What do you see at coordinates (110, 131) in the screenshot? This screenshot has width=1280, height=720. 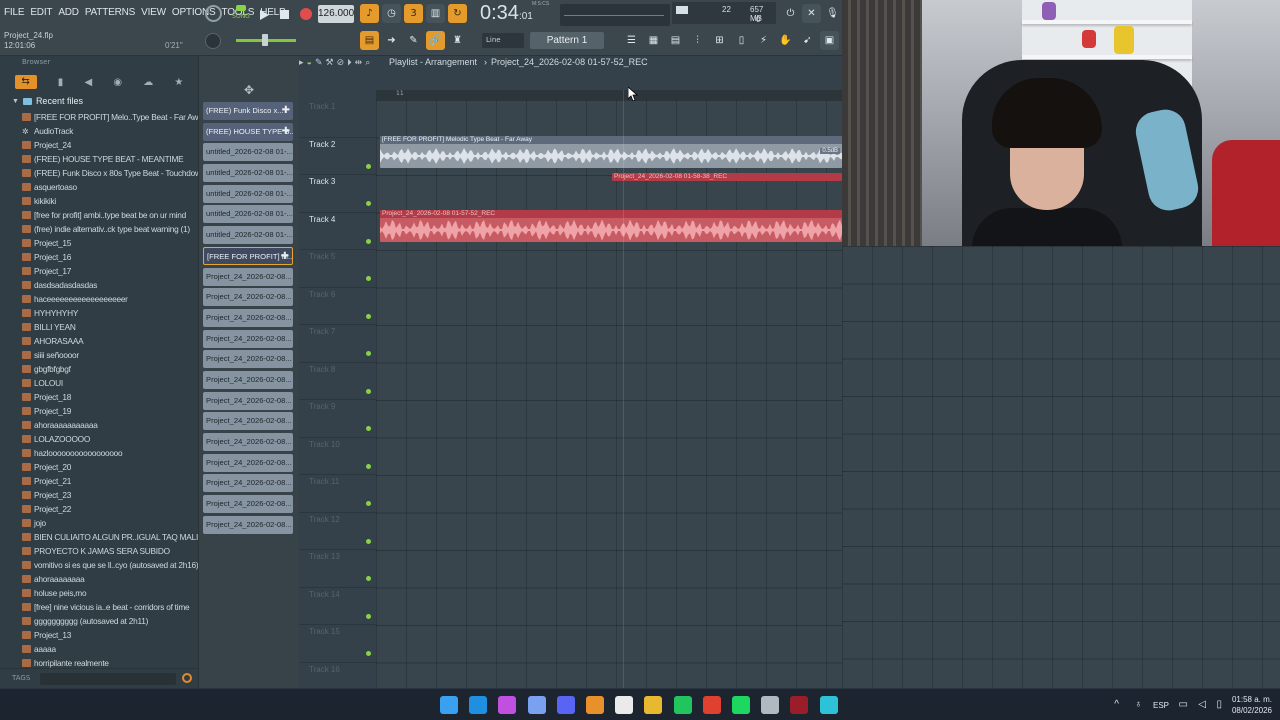 I see `recent-file-item: ✲ AudioTrack` at bounding box center [110, 131].